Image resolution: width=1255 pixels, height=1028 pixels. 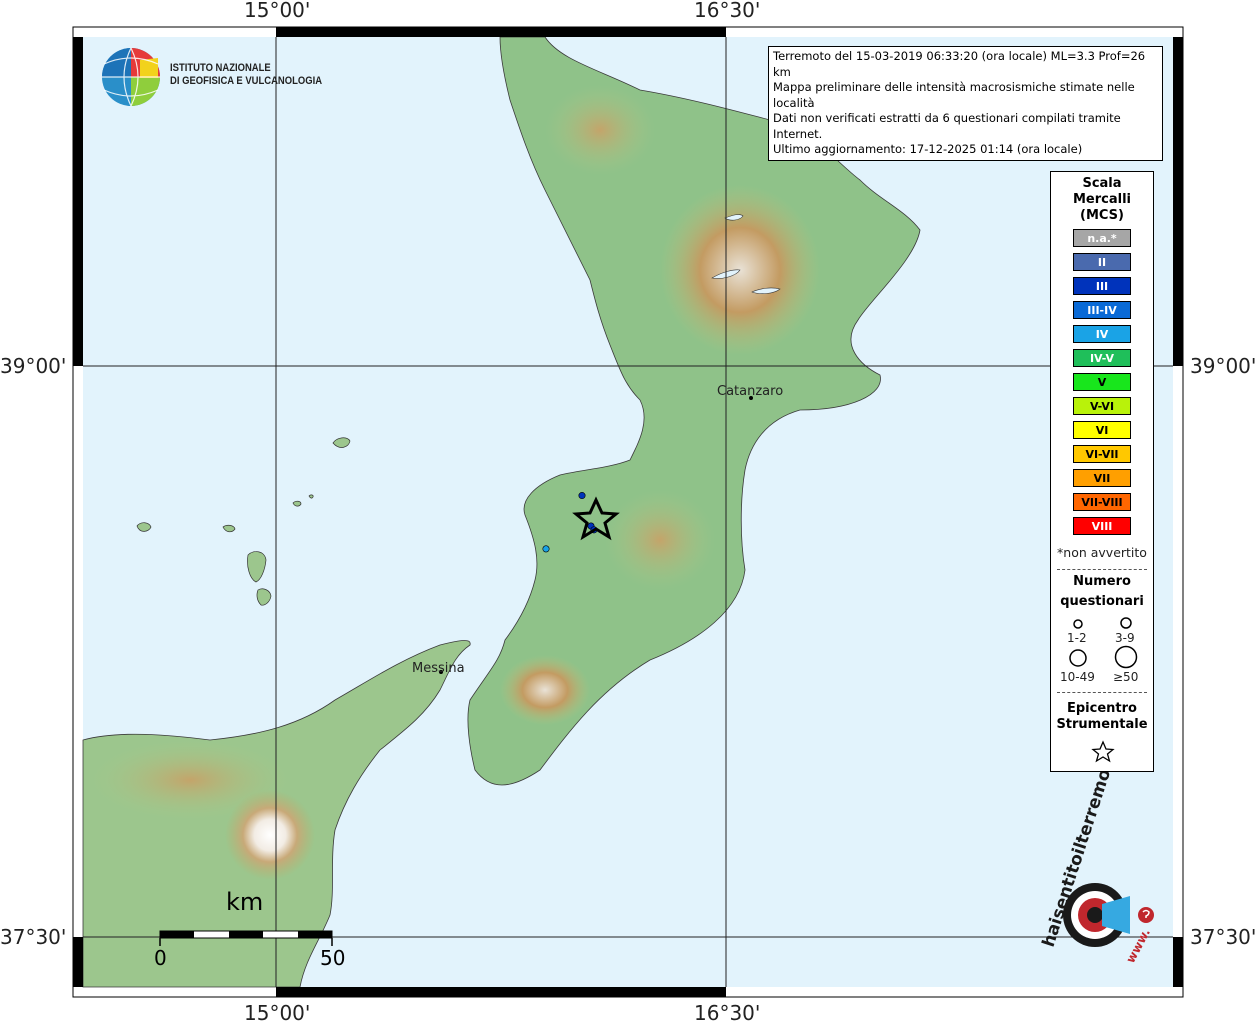 I want to click on legend-chip-v: V, so click(x=1102, y=382).